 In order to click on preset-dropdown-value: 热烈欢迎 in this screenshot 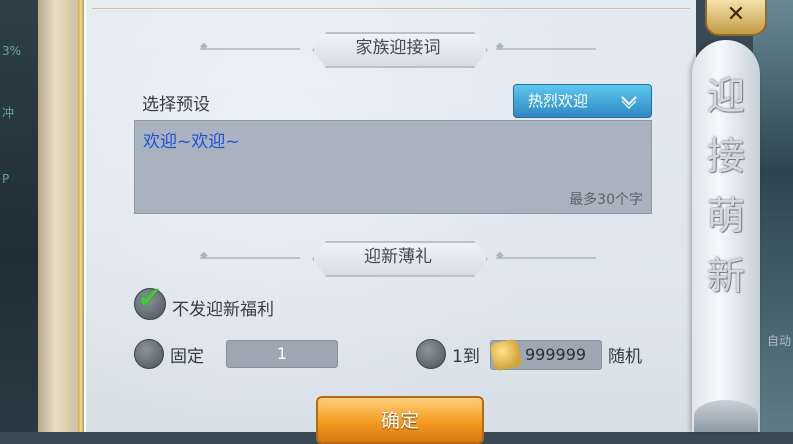, I will do `click(558, 101)`.